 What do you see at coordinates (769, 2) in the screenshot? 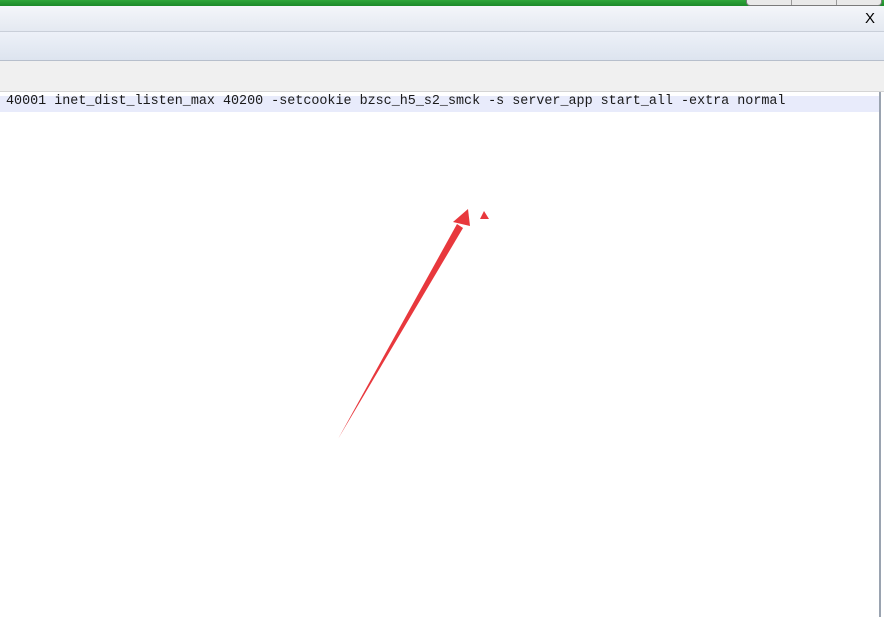
I see `minimize-button` at bounding box center [769, 2].